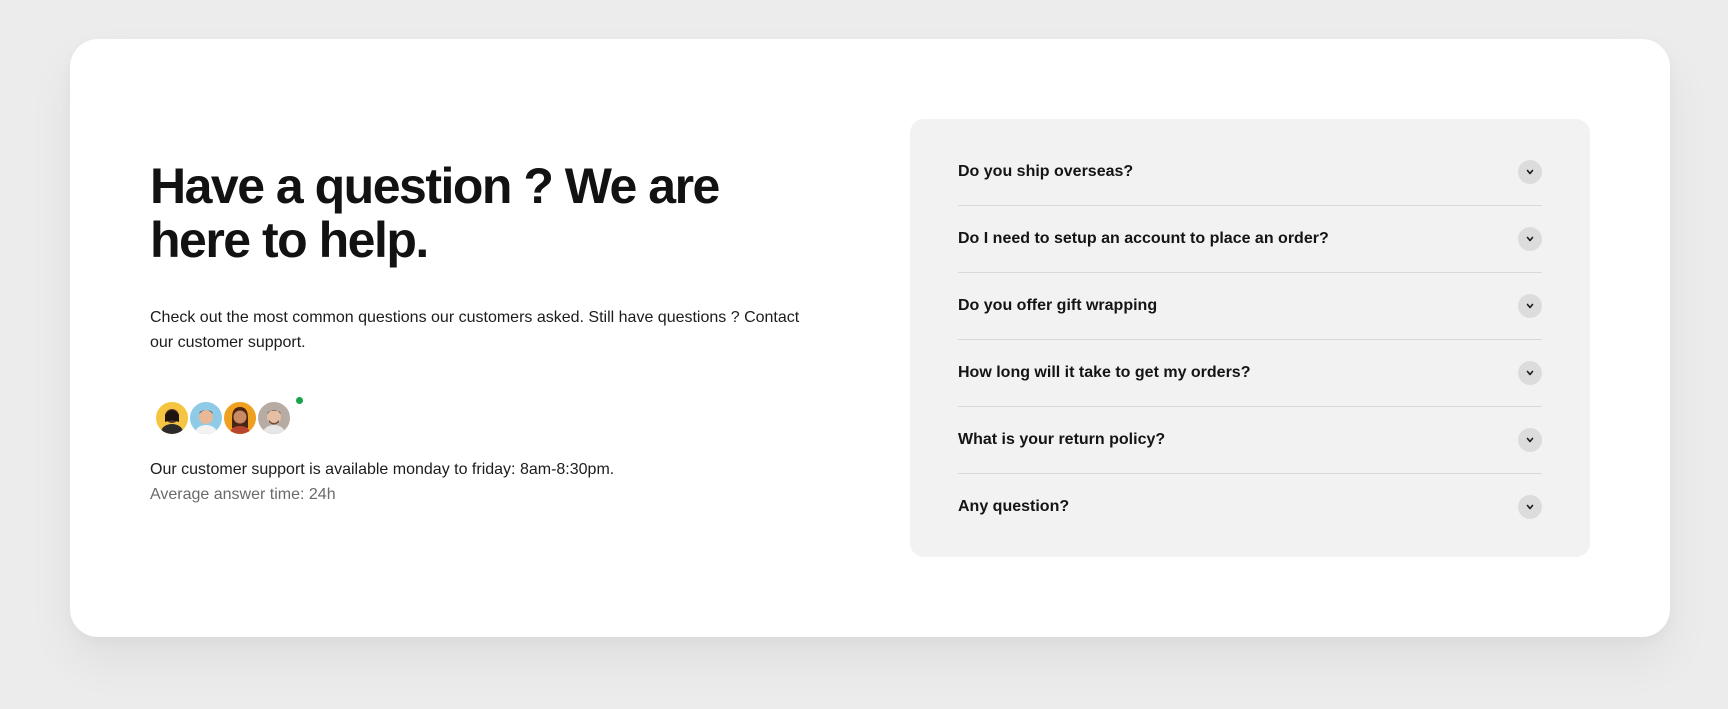 This screenshot has width=1728, height=709. I want to click on support-avatars, so click(490, 416).